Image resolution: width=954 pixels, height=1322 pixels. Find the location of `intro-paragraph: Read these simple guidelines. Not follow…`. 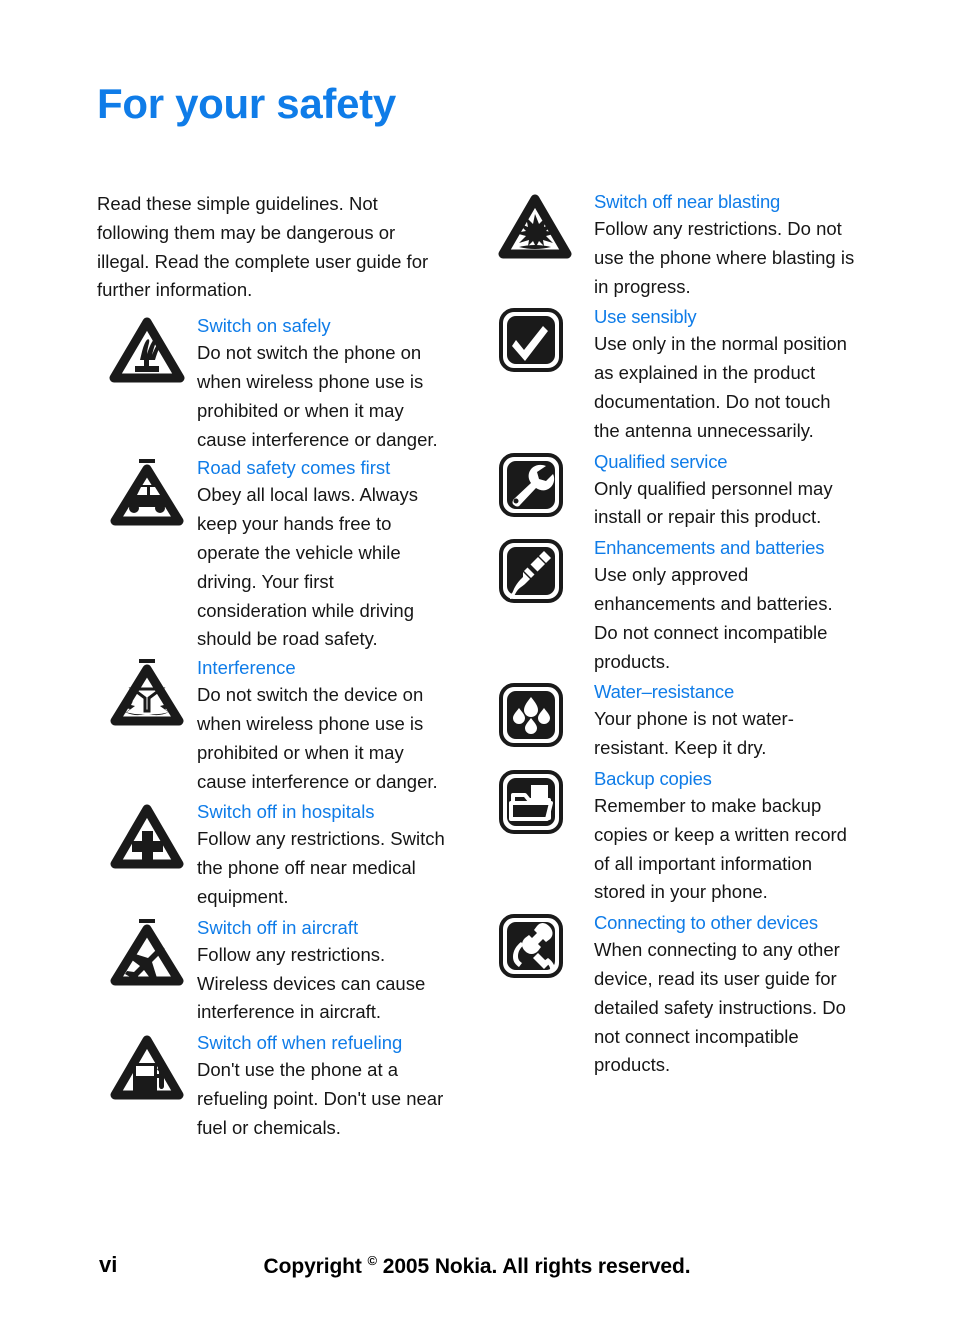

intro-paragraph: Read these simple guidelines. Not follow… is located at coordinates (263, 247).